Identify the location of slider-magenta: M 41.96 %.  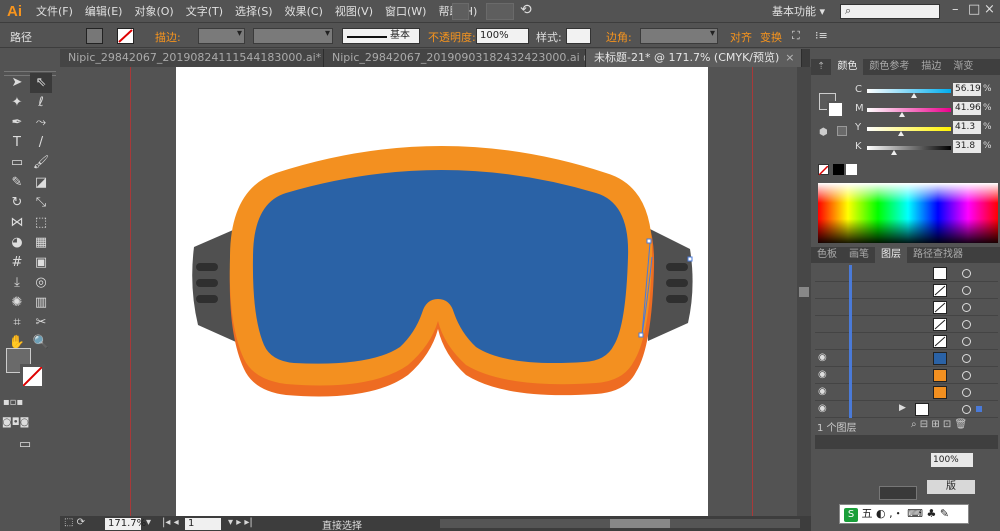
(924, 109).